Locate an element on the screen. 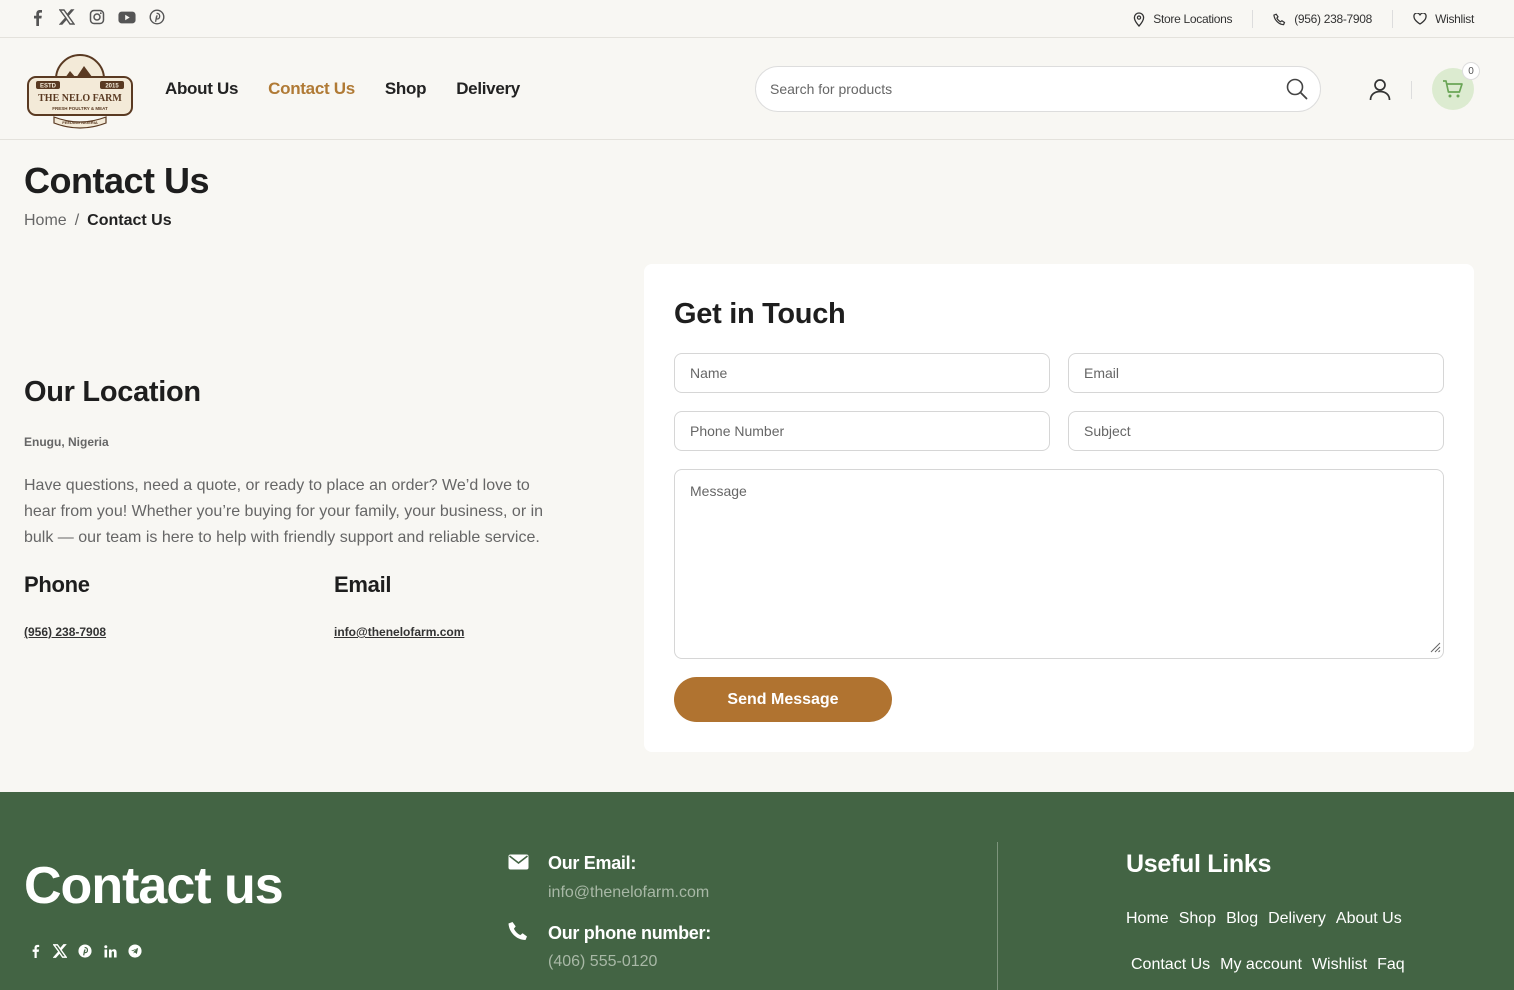  telegram-icon is located at coordinates (135, 951).